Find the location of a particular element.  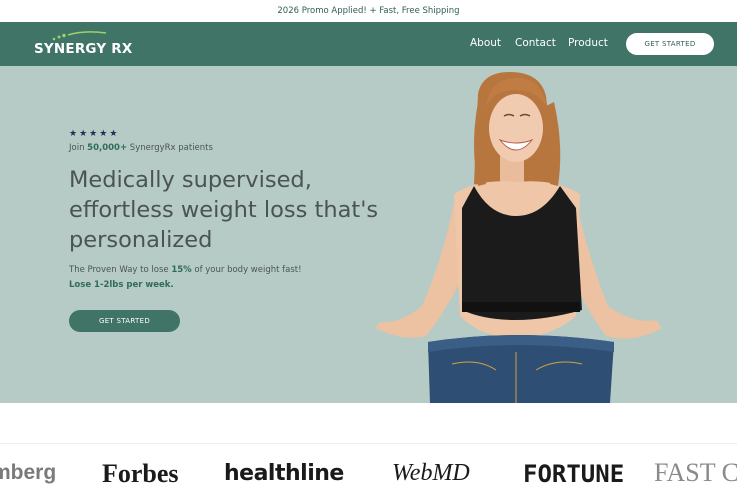

hero-get-started-button: GET STARTED is located at coordinates (124, 321).